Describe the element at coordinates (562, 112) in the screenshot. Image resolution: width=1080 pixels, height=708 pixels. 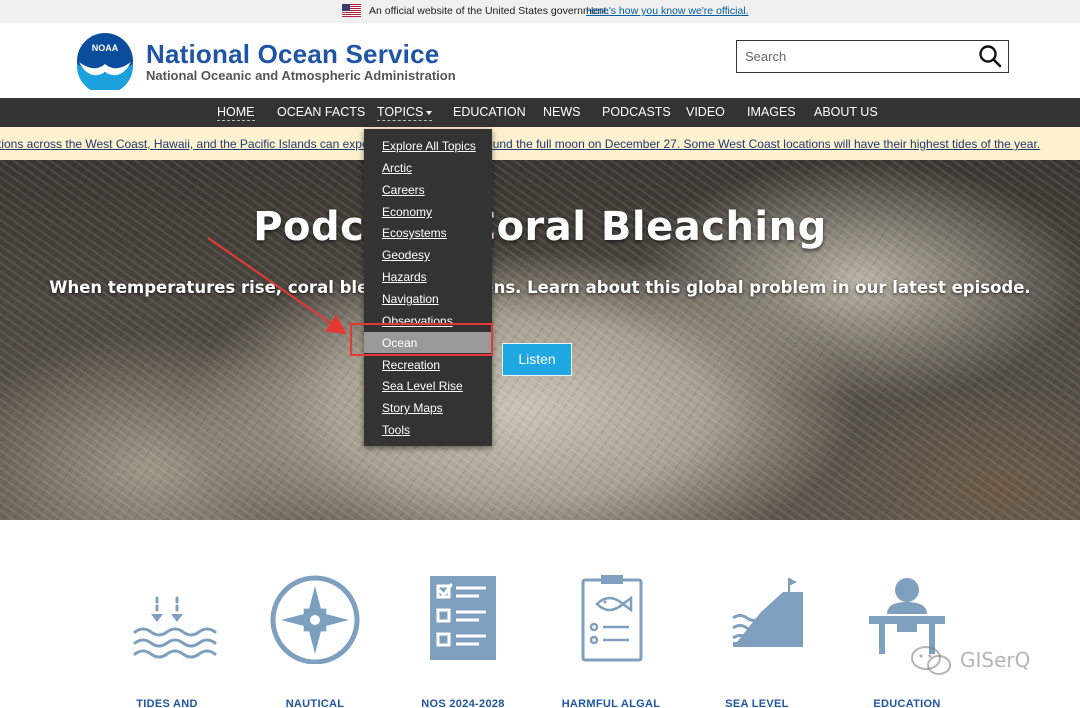
I see `nav-news: NEWS` at that location.